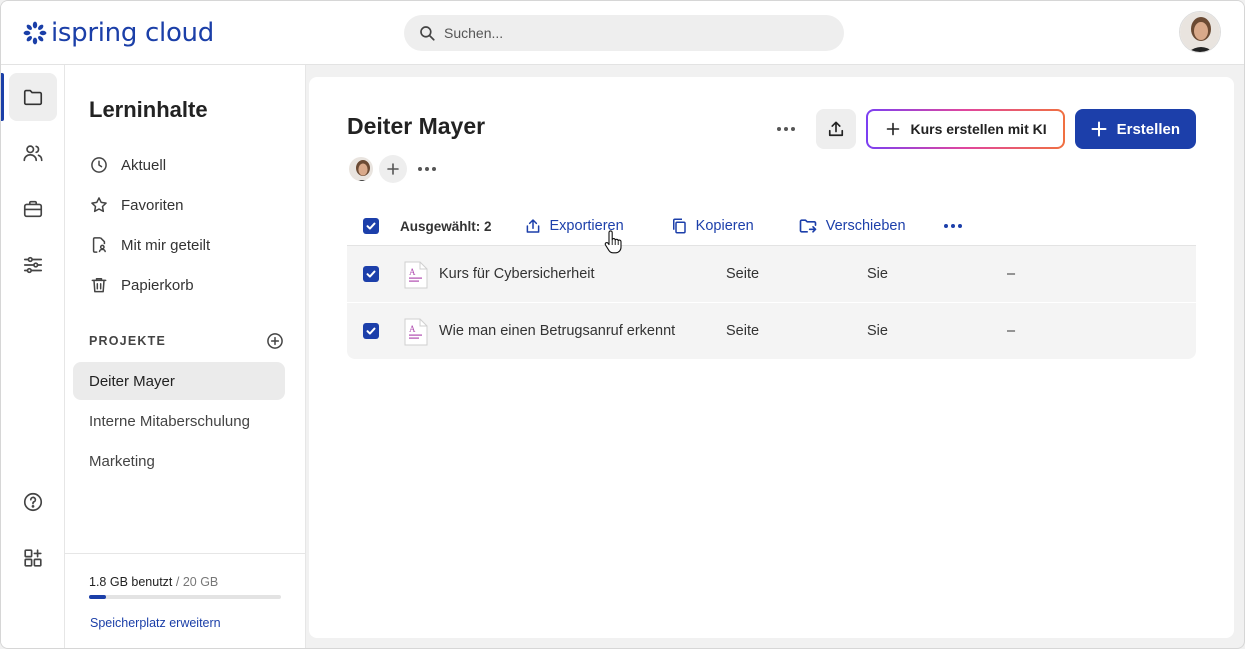 The width and height of the screenshot is (1245, 649). I want to click on apps-add-icon, so click(33, 558).